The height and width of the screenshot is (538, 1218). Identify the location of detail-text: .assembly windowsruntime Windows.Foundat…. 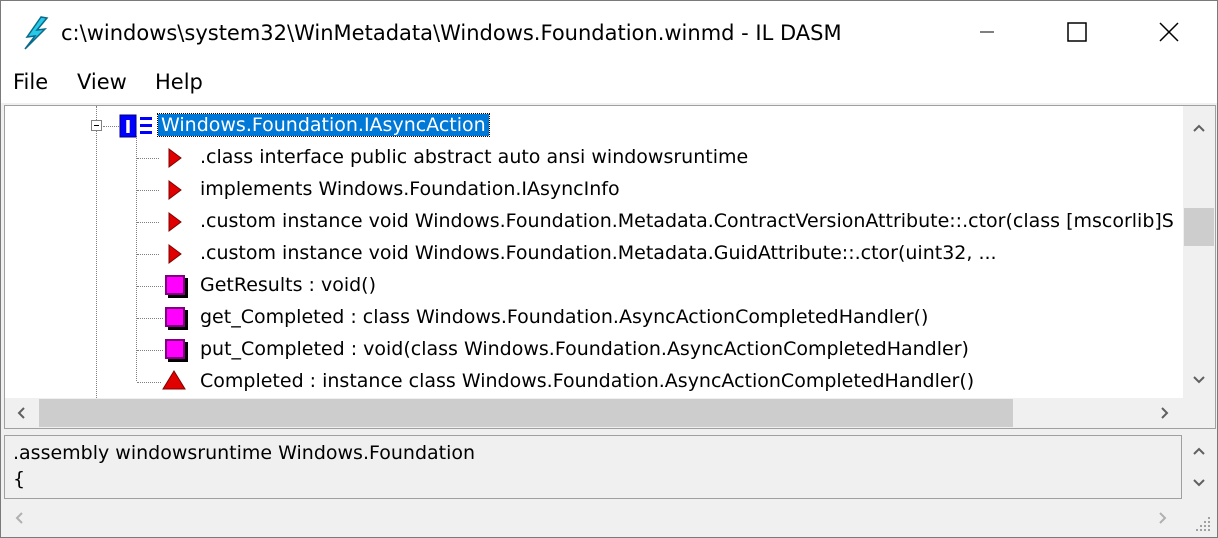
(593, 467).